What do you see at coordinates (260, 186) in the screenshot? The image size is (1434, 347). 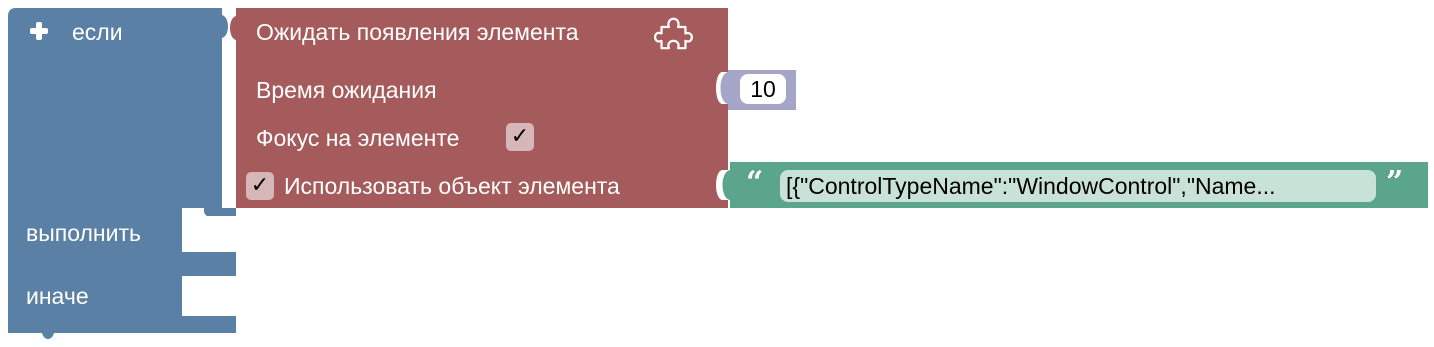 I see `use-object-checkbox: ✓` at bounding box center [260, 186].